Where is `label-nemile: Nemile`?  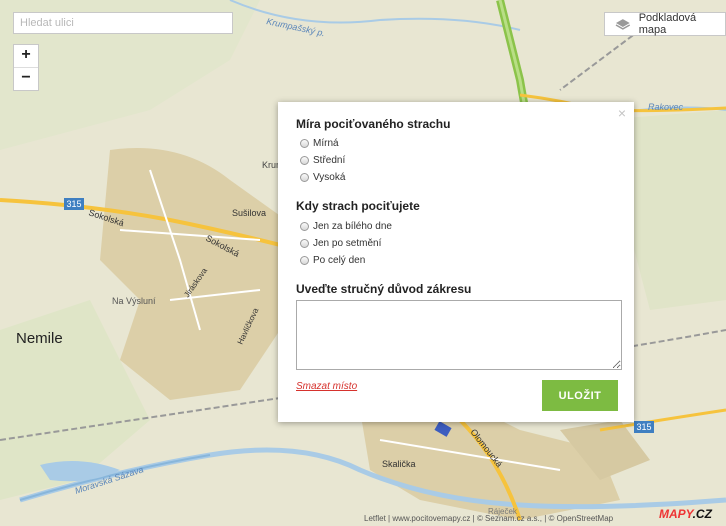
label-nemile: Nemile is located at coordinates (39, 338).